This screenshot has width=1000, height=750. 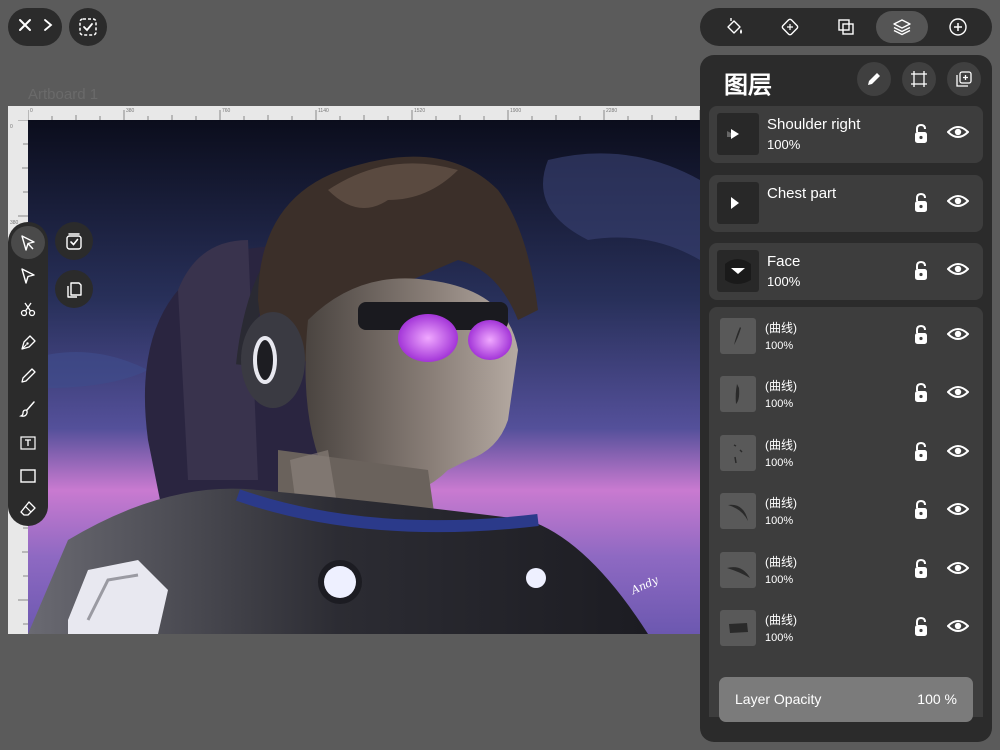 I want to click on add-layer-button, so click(x=964, y=79).